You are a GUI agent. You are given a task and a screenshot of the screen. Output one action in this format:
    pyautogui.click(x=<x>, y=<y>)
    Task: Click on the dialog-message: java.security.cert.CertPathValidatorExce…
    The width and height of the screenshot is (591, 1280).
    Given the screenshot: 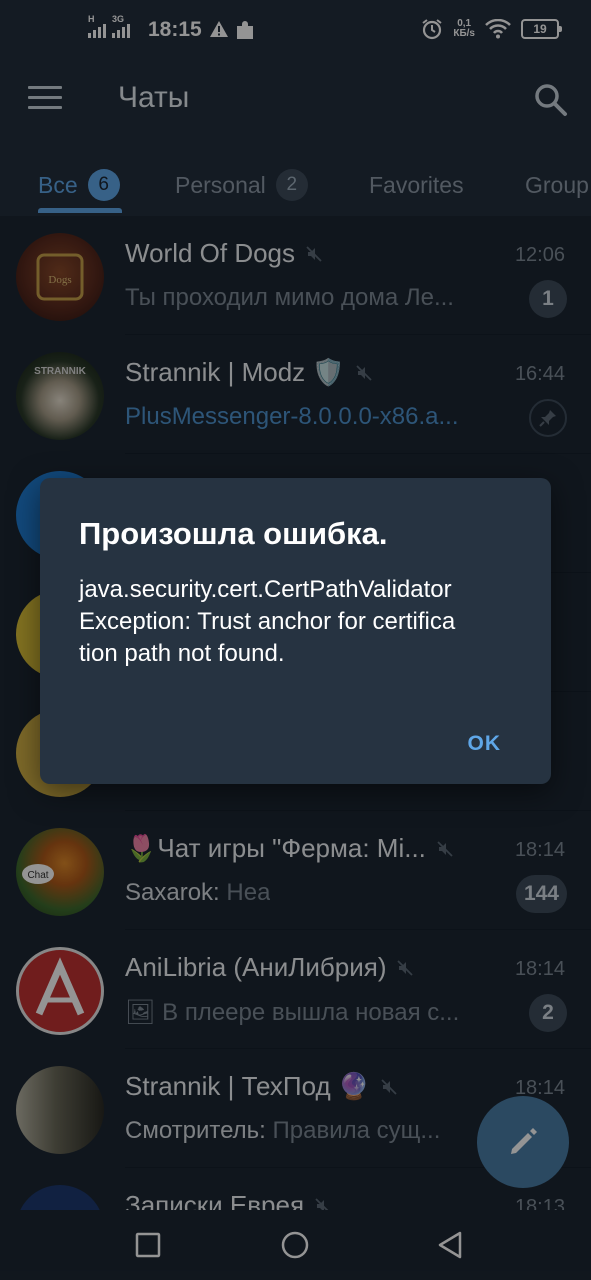 What is the action you would take?
    pyautogui.click(x=267, y=621)
    